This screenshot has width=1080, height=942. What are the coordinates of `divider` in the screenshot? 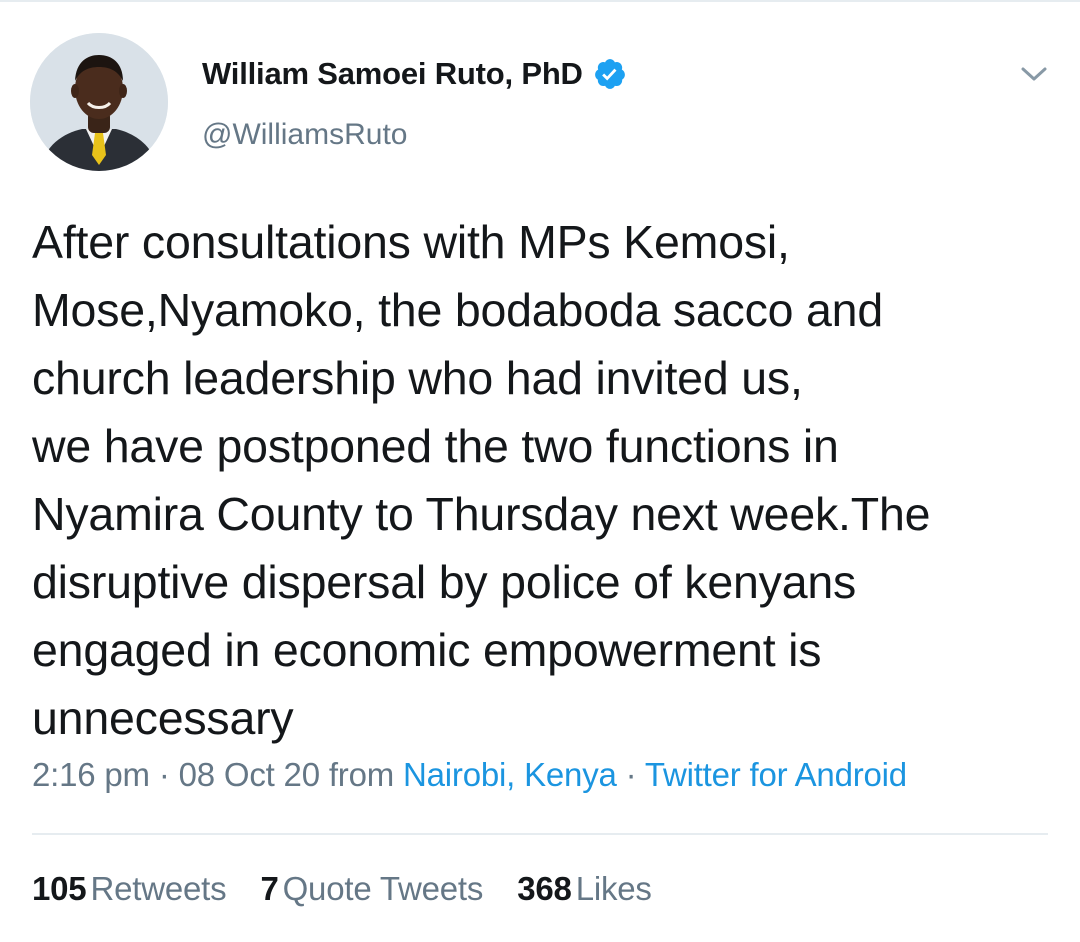 It's located at (540, 834).